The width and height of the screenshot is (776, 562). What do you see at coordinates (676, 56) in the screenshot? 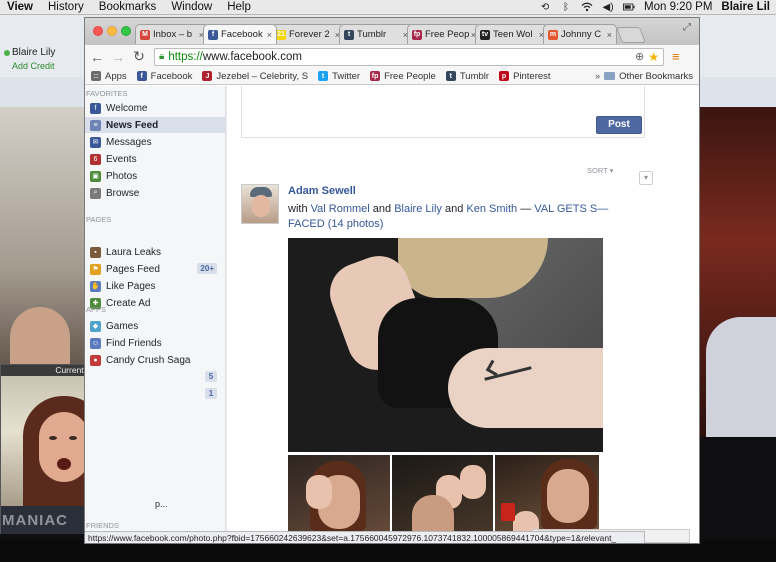
I see `chrome-menu-icon: ≡` at bounding box center [676, 56].